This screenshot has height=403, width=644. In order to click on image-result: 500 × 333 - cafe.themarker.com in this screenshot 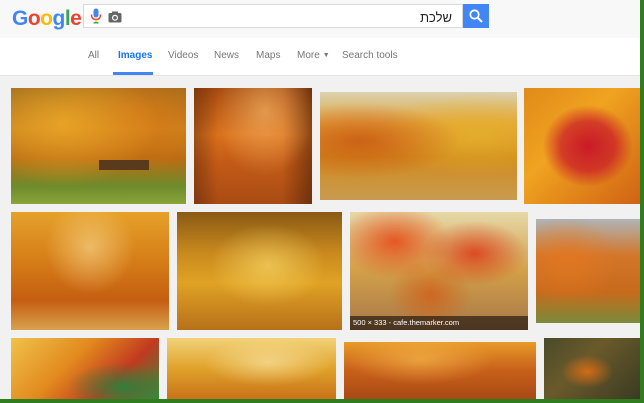, I will do `click(439, 271)`.